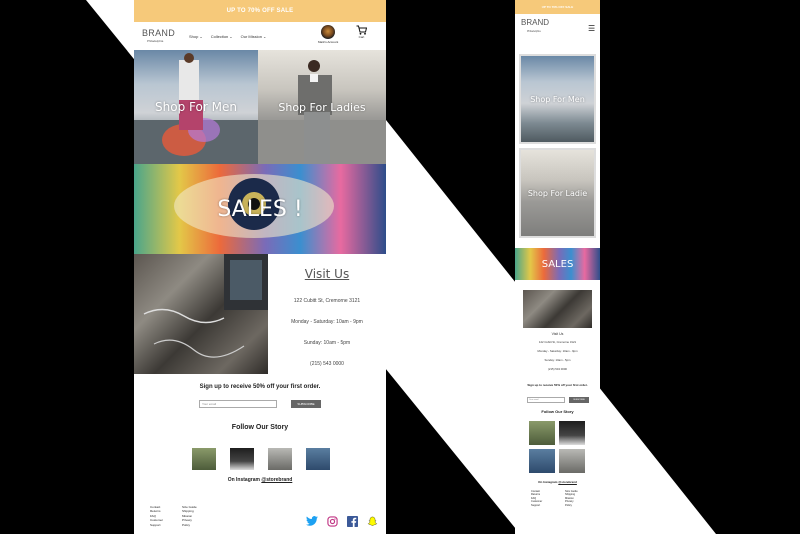  Describe the element at coordinates (254, 36) in the screenshot. I see `menu-item-our-mission: Our Mission ⌄` at that location.